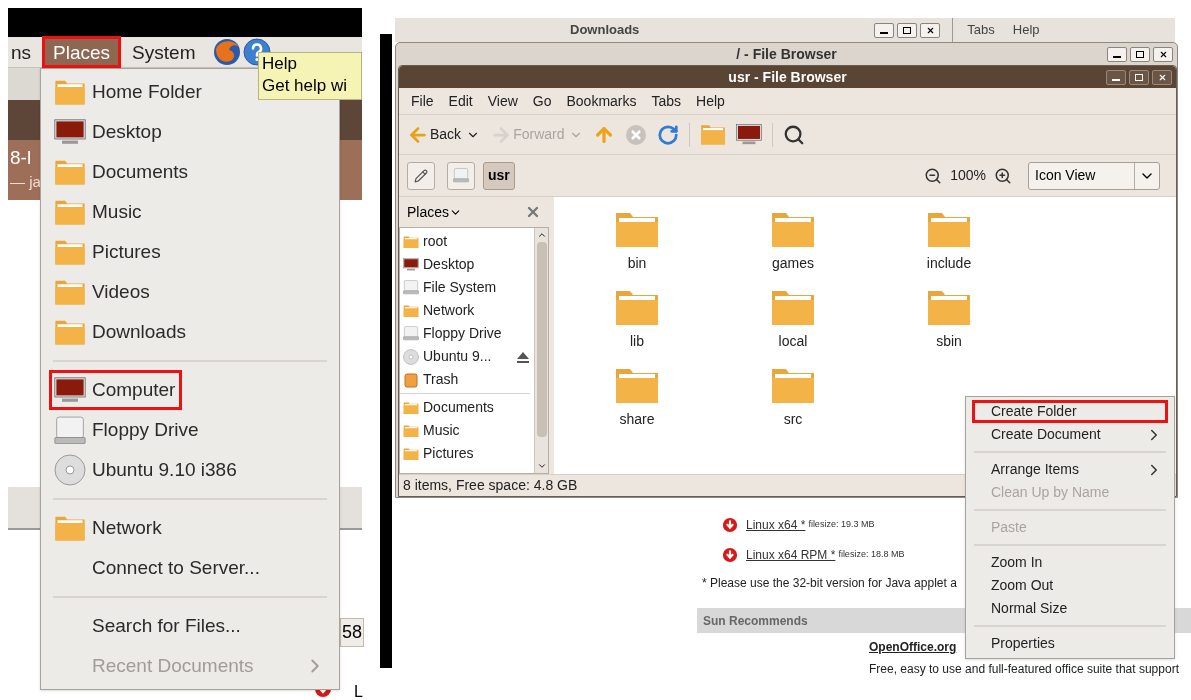 This screenshot has height=700, width=1191. I want to click on maximize-icon, so click(907, 30).